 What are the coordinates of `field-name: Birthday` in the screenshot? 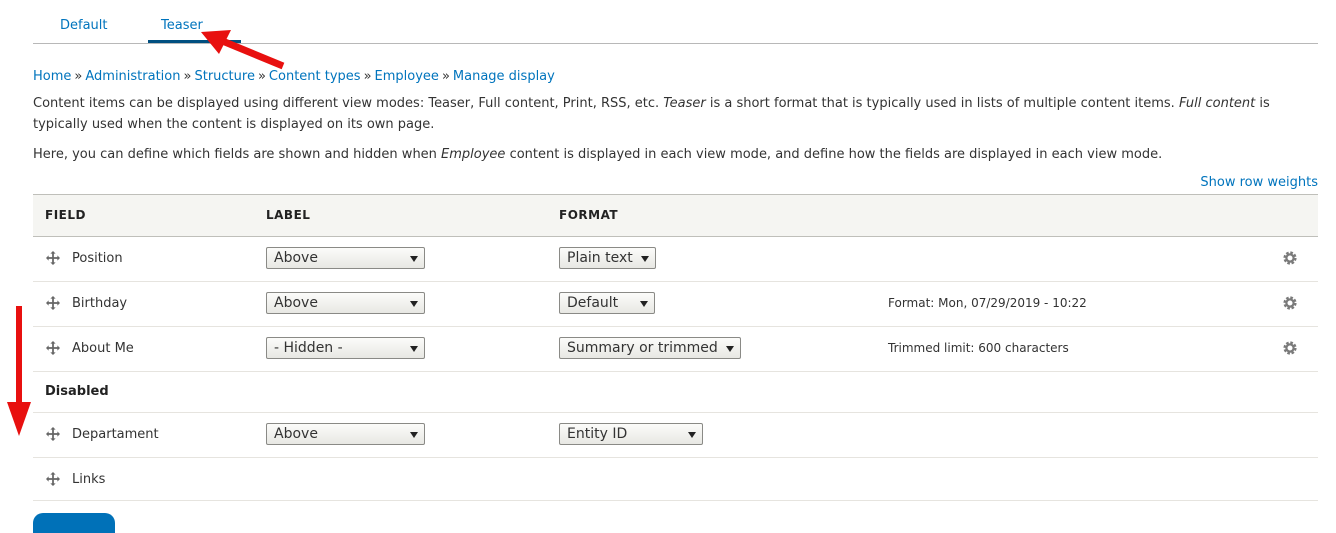 It's located at (100, 303).